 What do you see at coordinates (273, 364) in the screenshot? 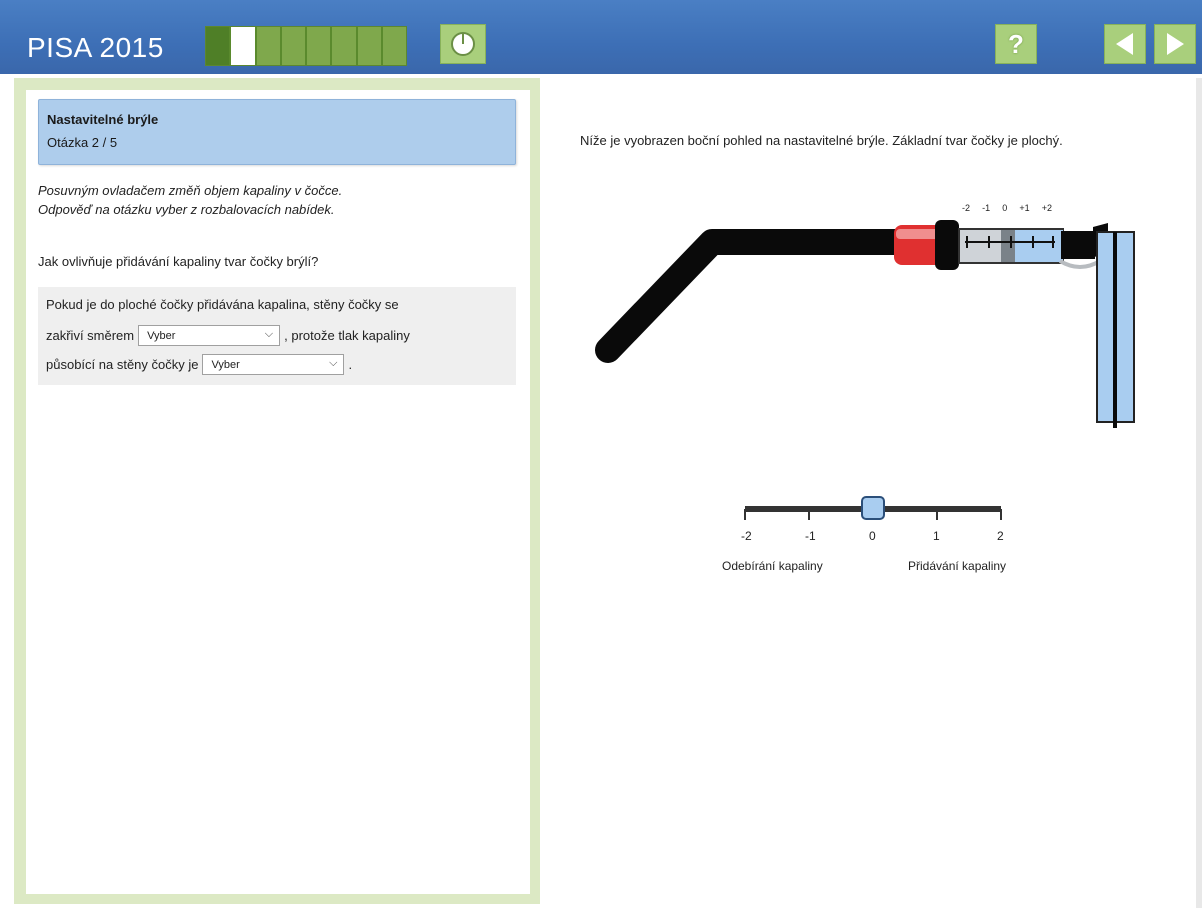
I see `pressure-select: Vyber ⌵` at bounding box center [273, 364].